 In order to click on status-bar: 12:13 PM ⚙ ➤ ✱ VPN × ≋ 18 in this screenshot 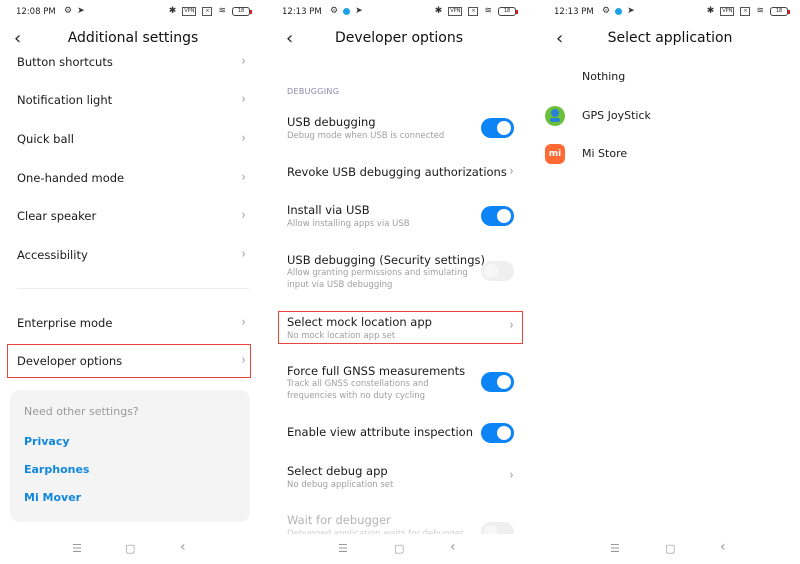, I will do `click(666, 12)`.